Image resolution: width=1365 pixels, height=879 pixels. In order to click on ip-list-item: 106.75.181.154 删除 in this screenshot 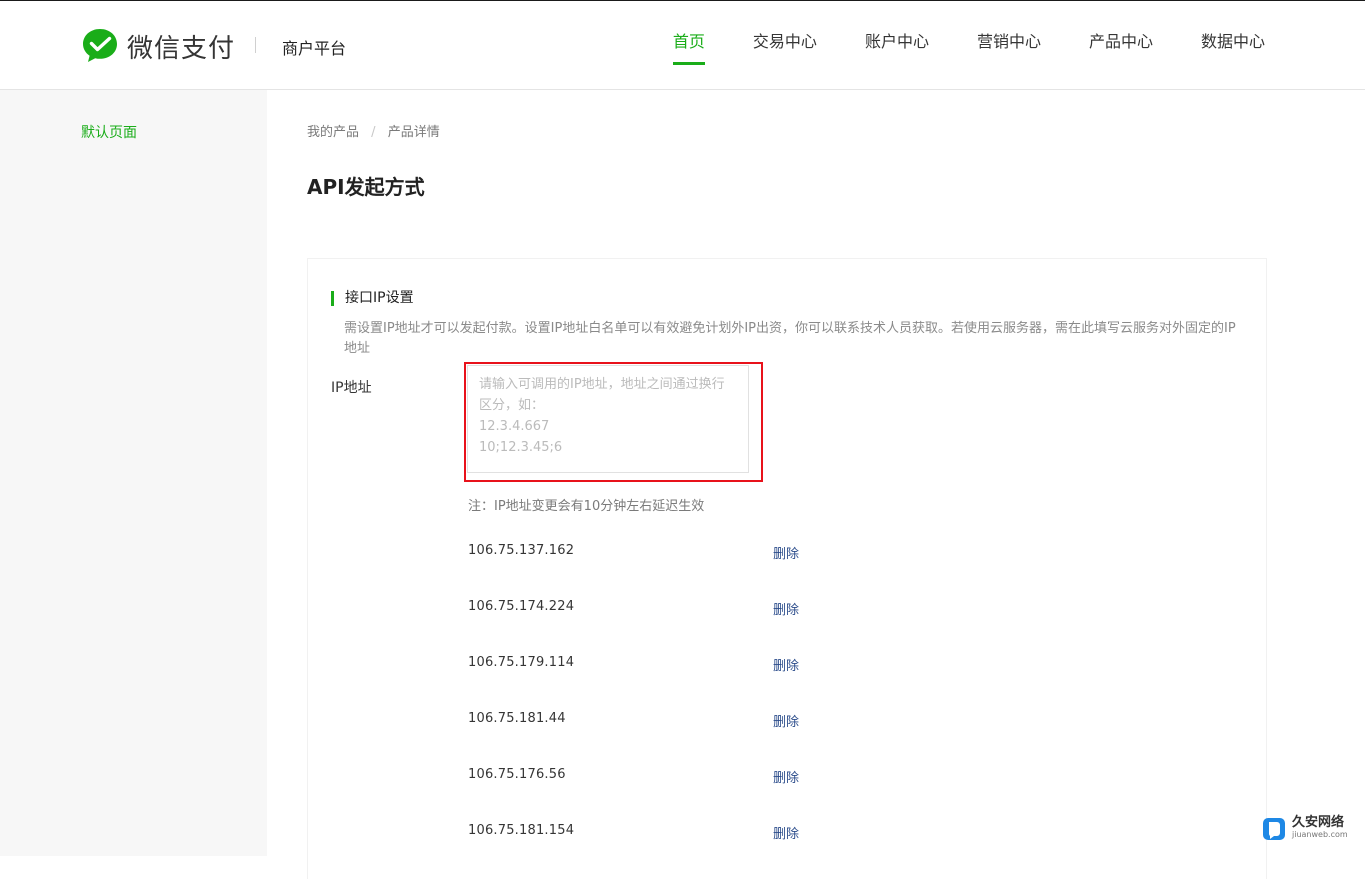, I will do `click(658, 833)`.